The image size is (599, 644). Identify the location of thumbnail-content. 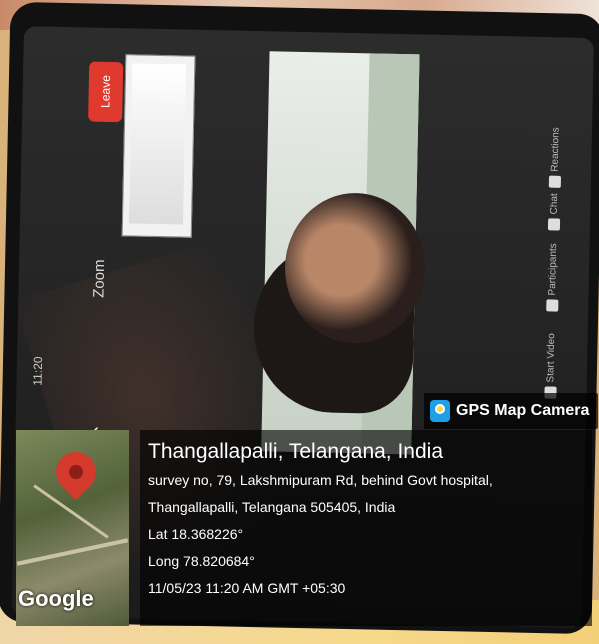
(157, 144).